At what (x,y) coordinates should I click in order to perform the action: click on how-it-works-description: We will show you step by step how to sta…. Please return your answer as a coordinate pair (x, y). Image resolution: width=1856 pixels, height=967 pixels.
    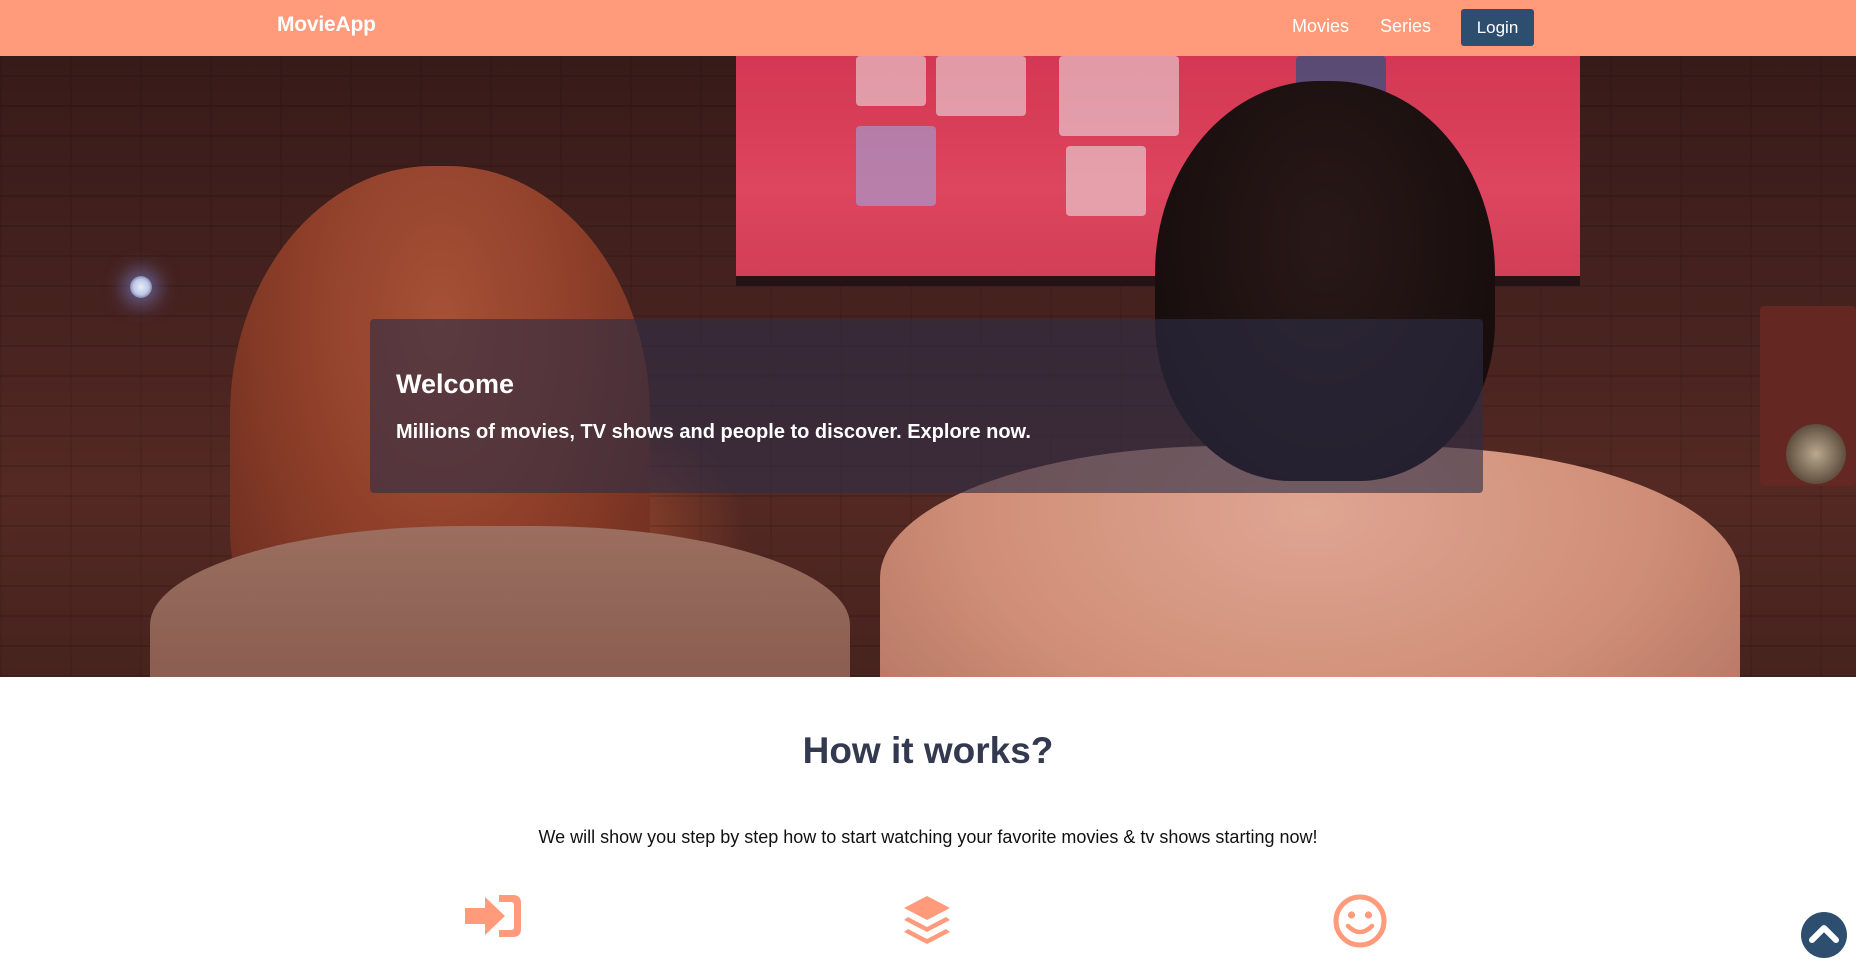
    Looking at the image, I should click on (928, 837).